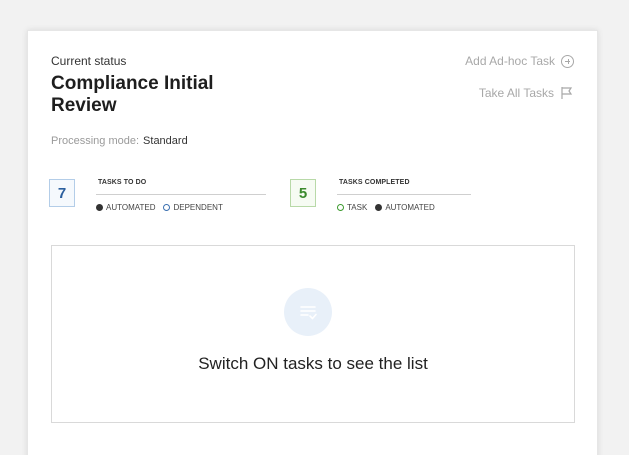  I want to click on tasks-to-do-title: TASKS TO DO, so click(122, 182).